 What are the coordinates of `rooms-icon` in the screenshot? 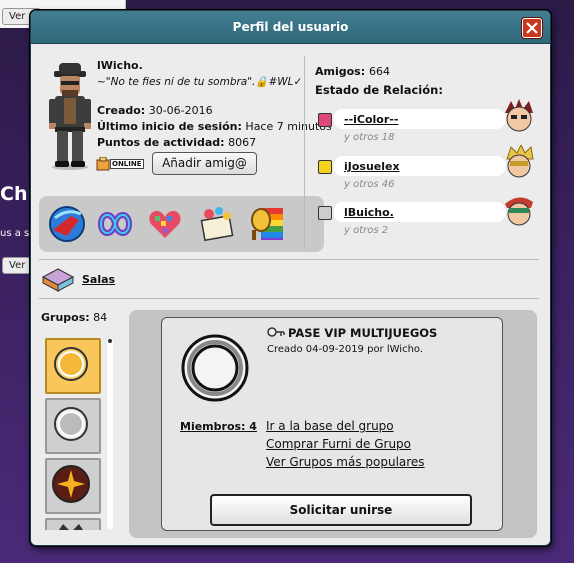 It's located at (58, 280).